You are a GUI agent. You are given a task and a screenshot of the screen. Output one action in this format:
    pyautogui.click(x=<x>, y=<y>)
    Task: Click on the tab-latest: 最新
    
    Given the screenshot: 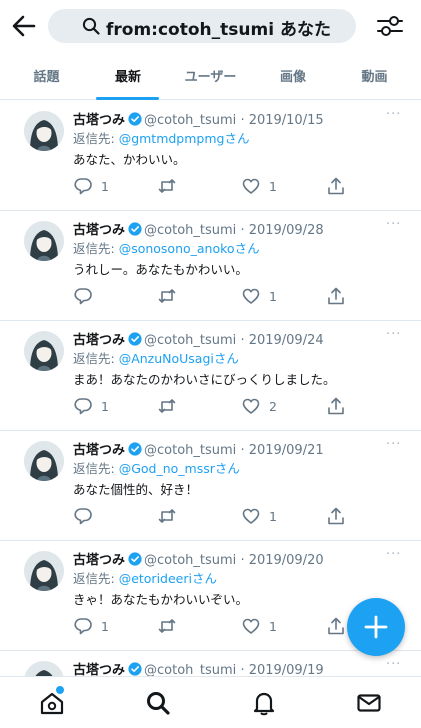 What is the action you would take?
    pyautogui.click(x=128, y=75)
    